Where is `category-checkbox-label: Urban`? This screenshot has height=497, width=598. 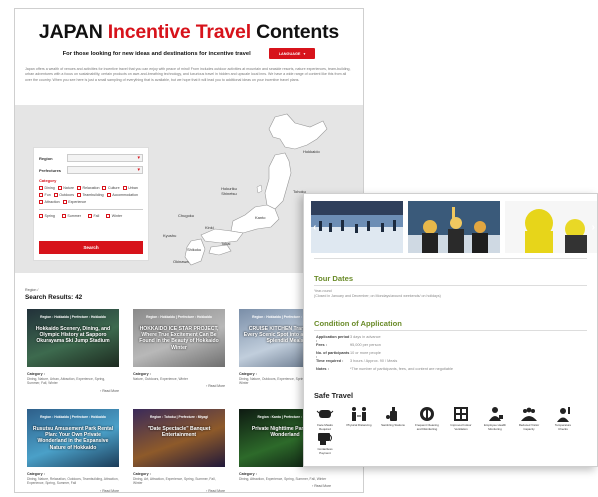 category-checkbox-label: Urban is located at coordinates (133, 188).